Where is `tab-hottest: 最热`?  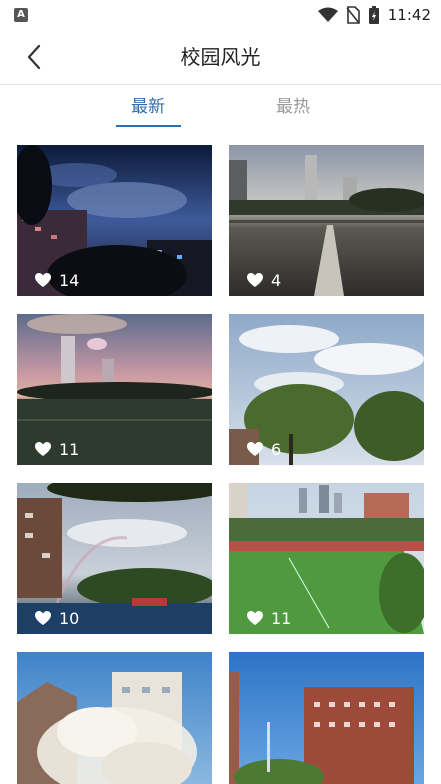 tab-hottest: 最热 is located at coordinates (293, 107).